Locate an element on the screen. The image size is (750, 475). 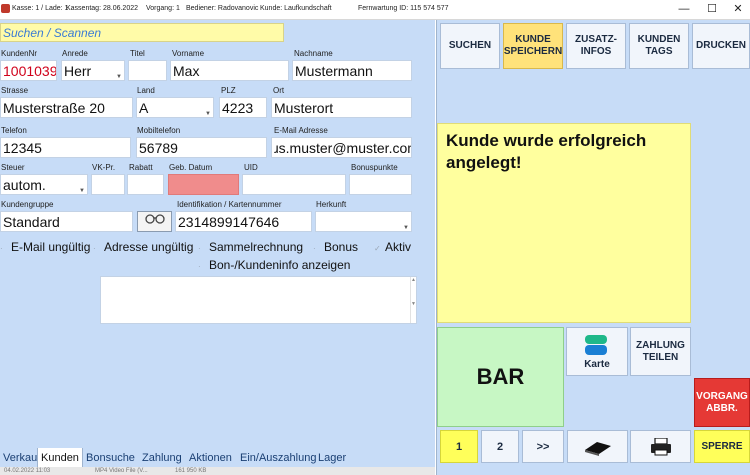
kundennr-field: 1001039 is located at coordinates (28, 70).